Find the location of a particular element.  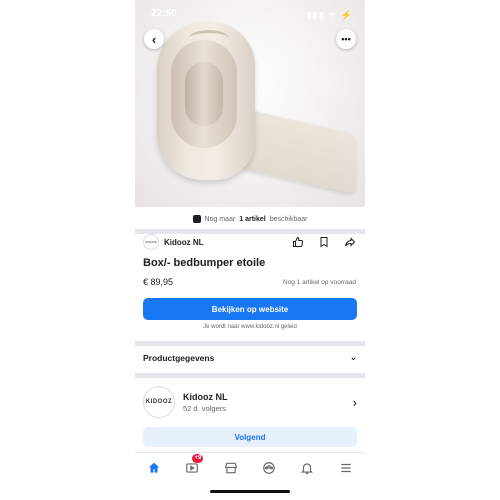

home-icon is located at coordinates (154, 467).